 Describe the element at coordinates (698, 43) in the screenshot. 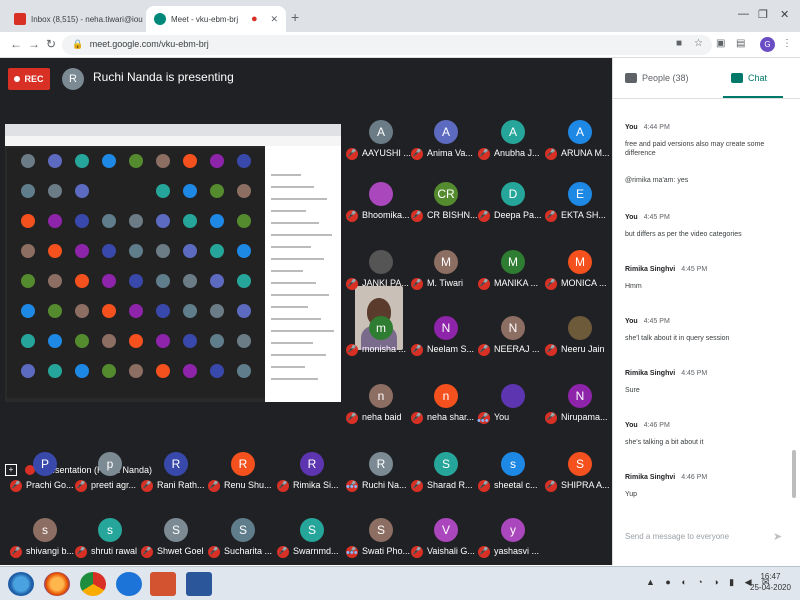

I see `bookmark-star-icon: ☆` at that location.